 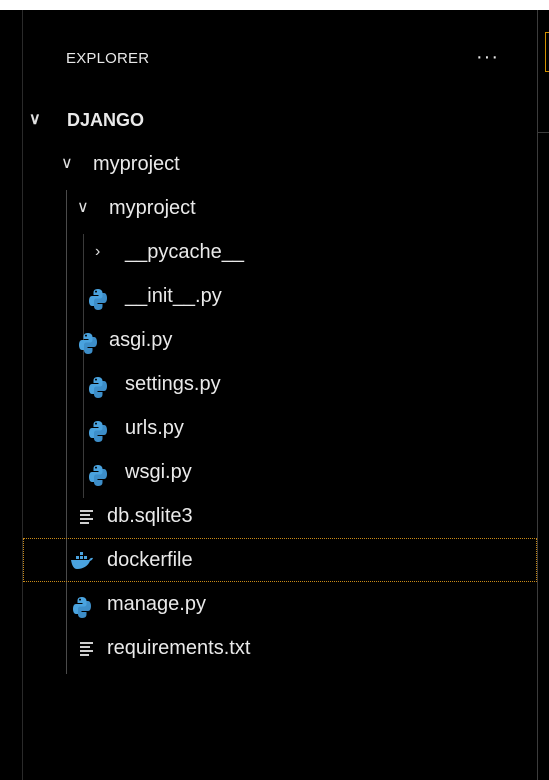 I want to click on tree-file-manage: manage.py, so click(x=280, y=604).